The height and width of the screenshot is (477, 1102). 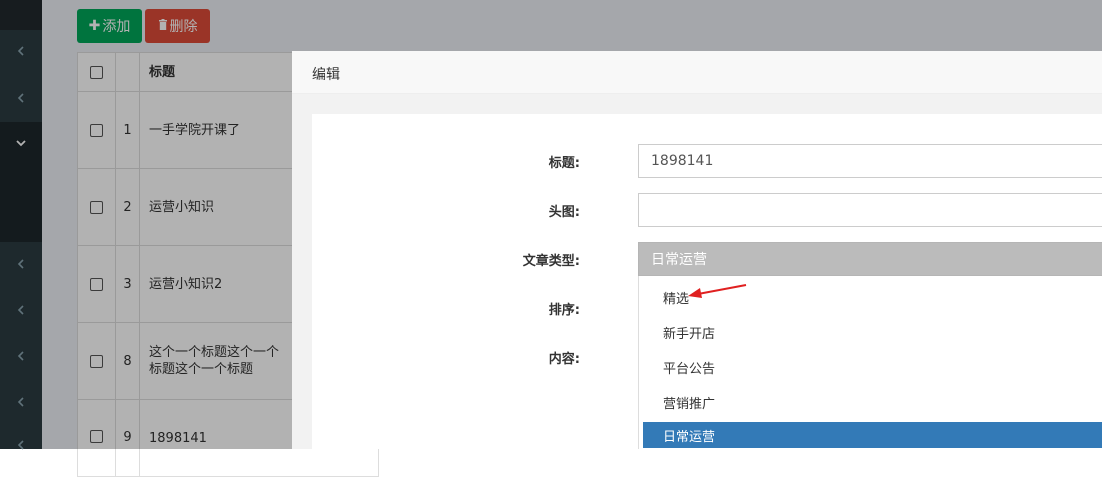 I want to click on type-select: 日常运营, so click(x=870, y=259).